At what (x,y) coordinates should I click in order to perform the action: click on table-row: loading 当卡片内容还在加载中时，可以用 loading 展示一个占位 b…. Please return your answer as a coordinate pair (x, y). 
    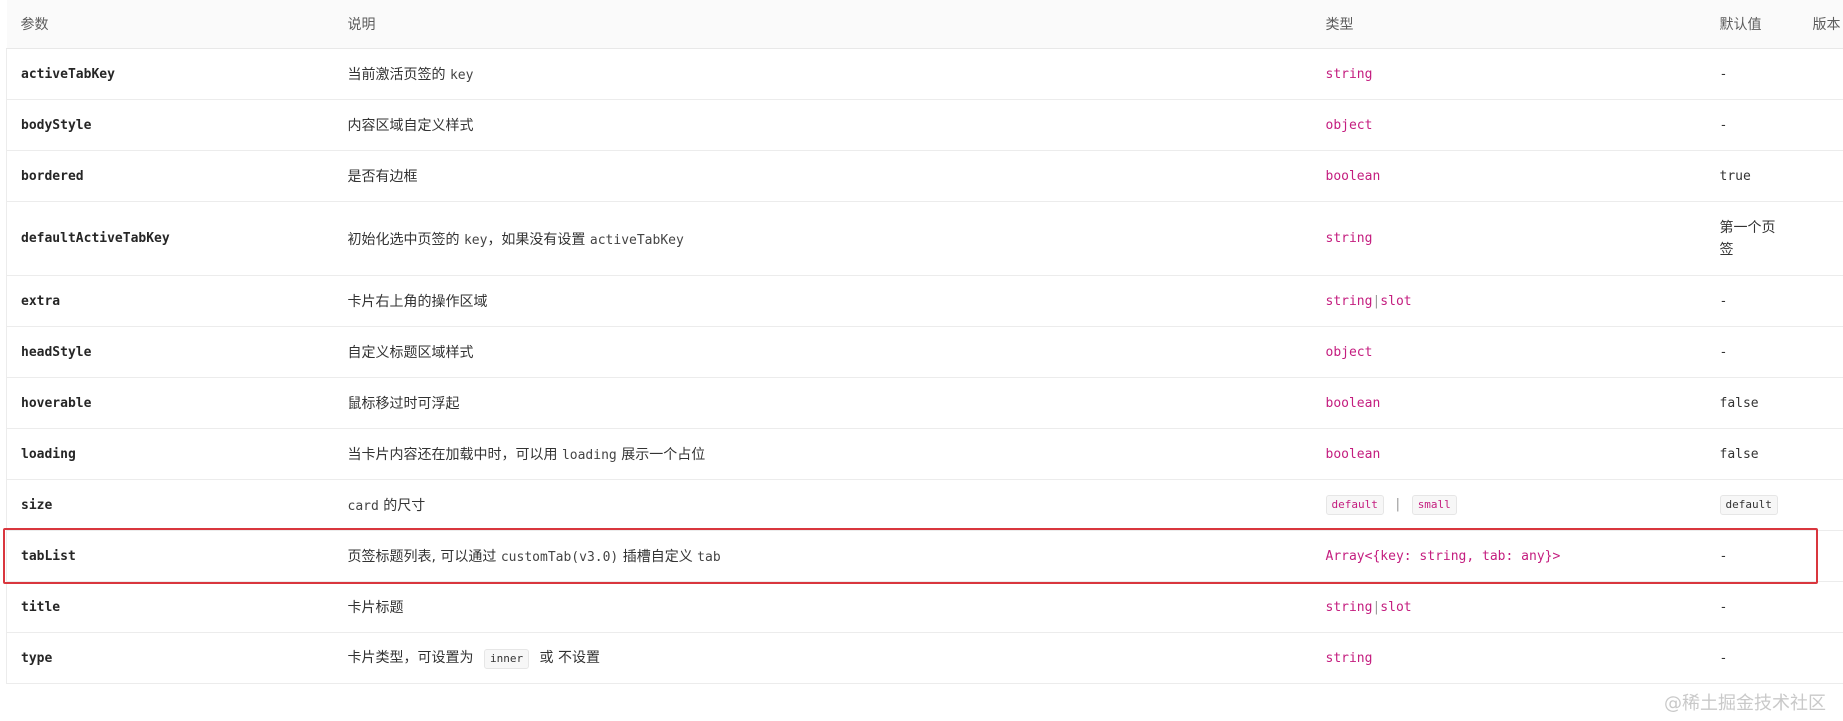
    Looking at the image, I should click on (924, 454).